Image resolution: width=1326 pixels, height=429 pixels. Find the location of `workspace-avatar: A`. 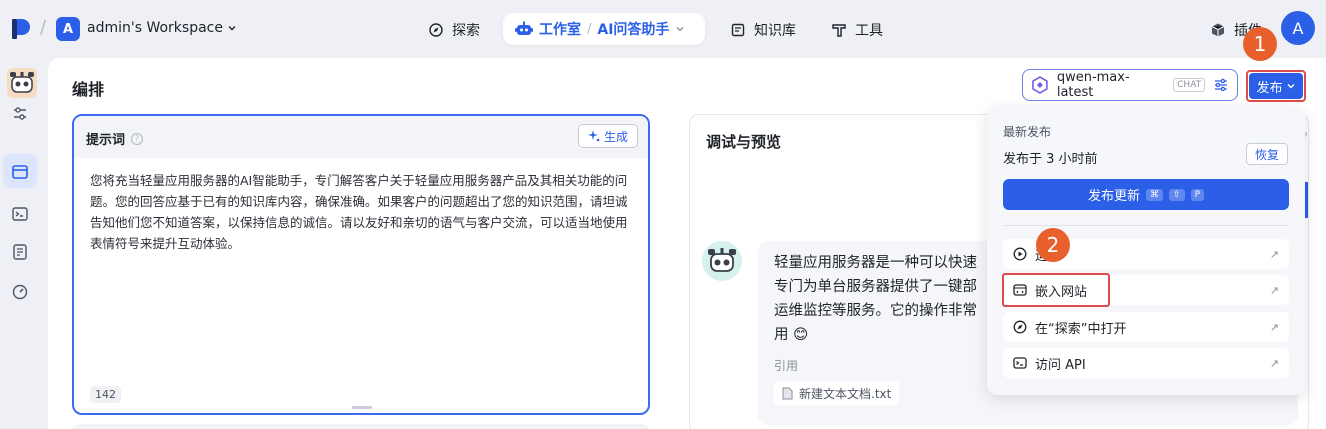

workspace-avatar: A is located at coordinates (68, 29).